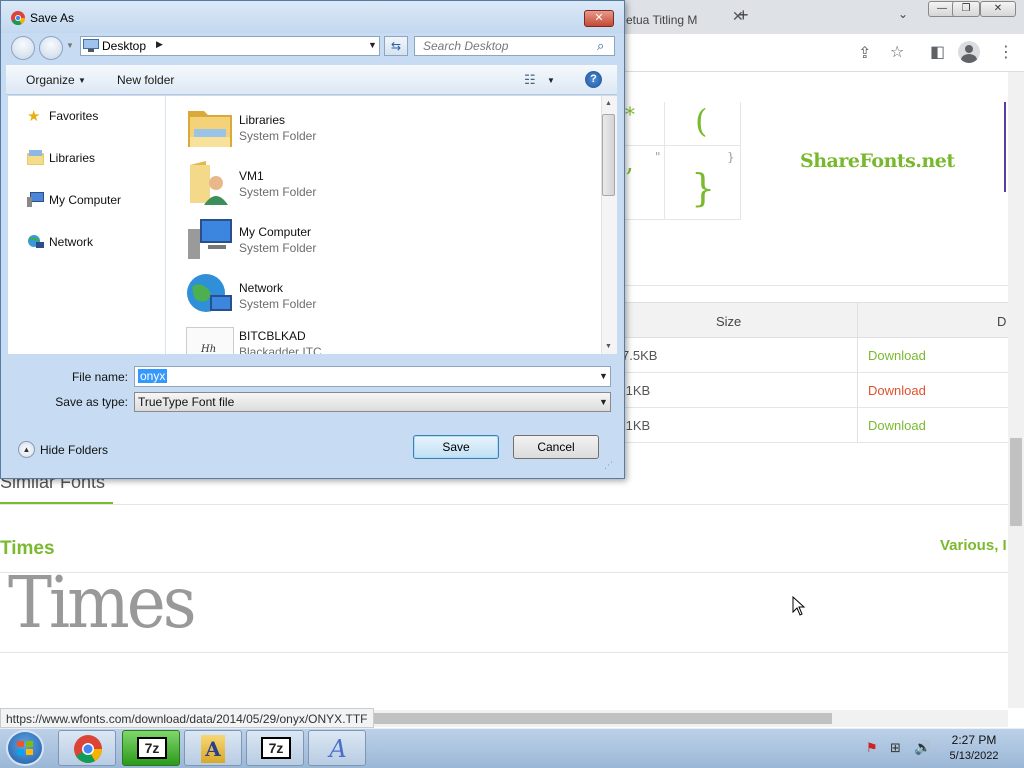 The height and width of the screenshot is (768, 1024). I want to click on recent-locations-icon: ▼, so click(70, 45).